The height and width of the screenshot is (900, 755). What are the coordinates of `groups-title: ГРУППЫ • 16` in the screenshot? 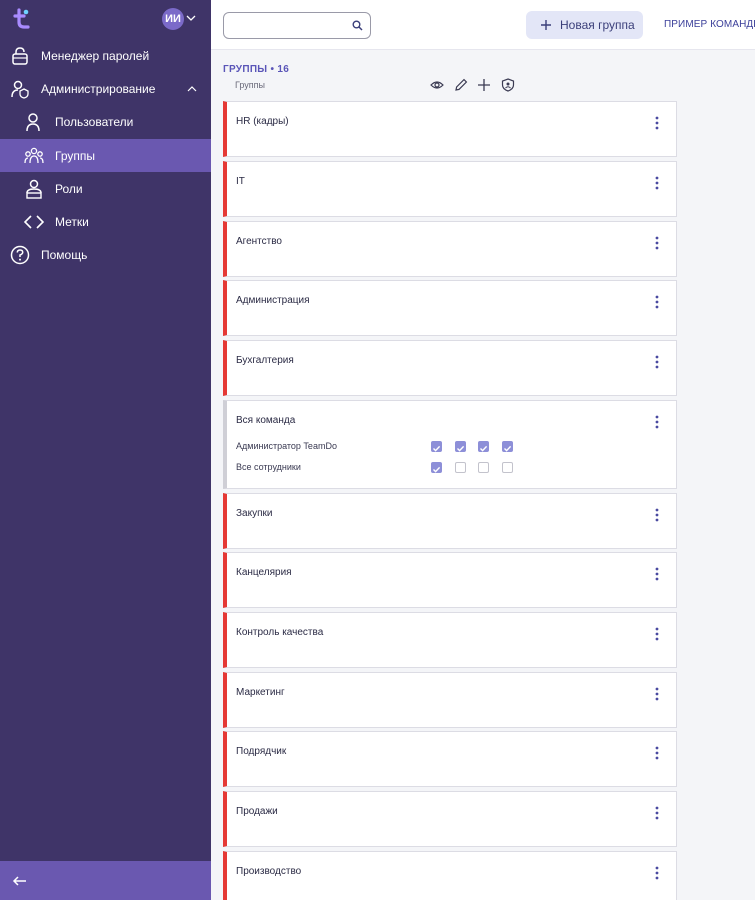 It's located at (256, 69).